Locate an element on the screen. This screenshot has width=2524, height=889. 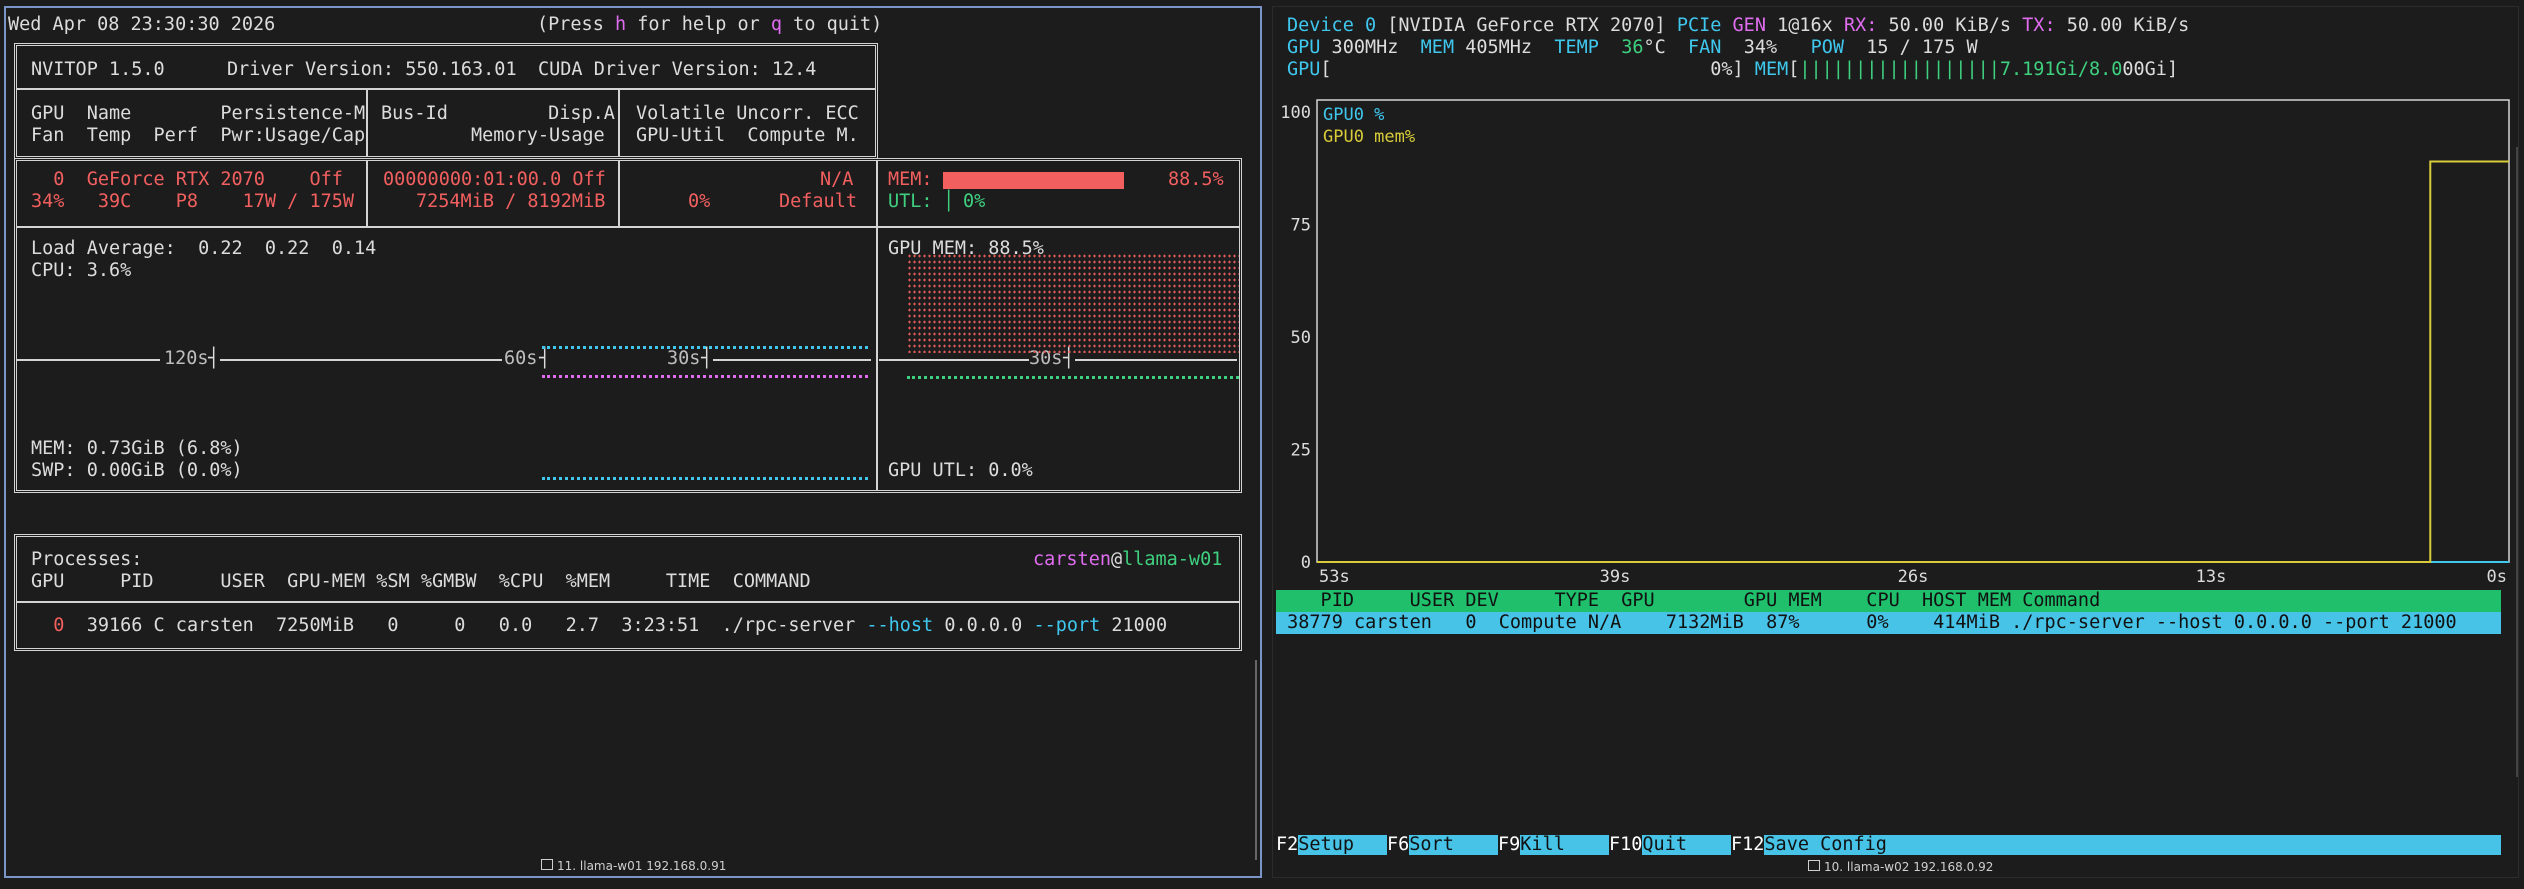
tick-60s: 60s is located at coordinates (521, 358).